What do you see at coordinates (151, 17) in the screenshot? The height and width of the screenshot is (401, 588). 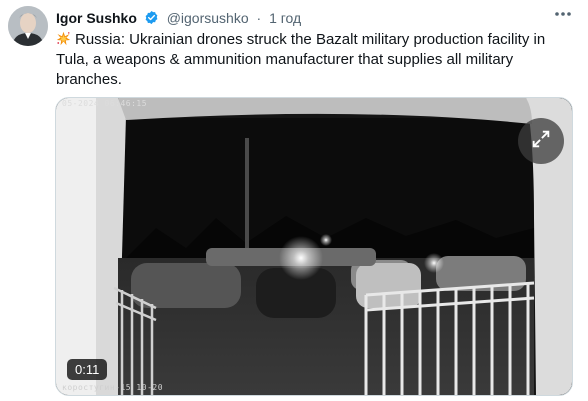 I see `verified-badge-icon` at bounding box center [151, 17].